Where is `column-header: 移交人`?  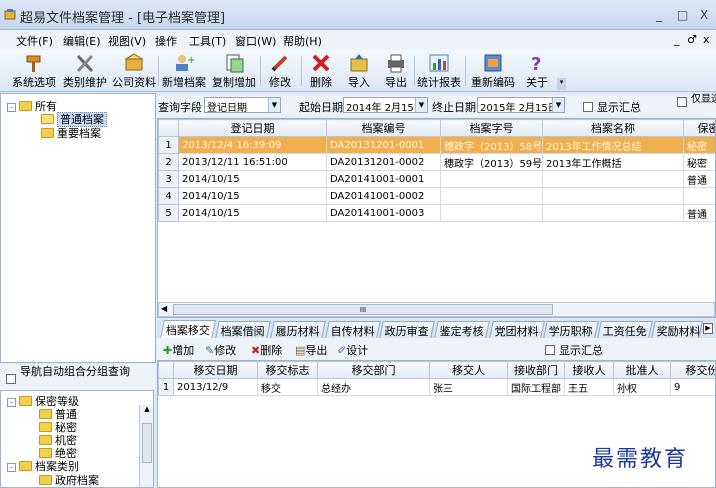
column-header: 移交人 is located at coordinates (468, 370).